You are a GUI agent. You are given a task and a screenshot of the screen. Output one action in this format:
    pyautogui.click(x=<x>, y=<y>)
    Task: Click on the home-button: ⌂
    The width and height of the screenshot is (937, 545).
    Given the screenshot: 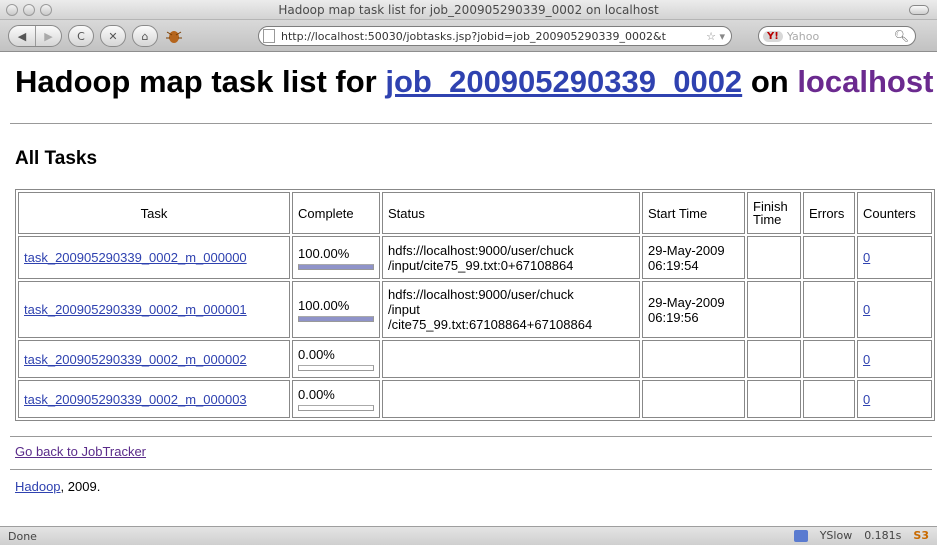 What is the action you would take?
    pyautogui.click(x=145, y=36)
    